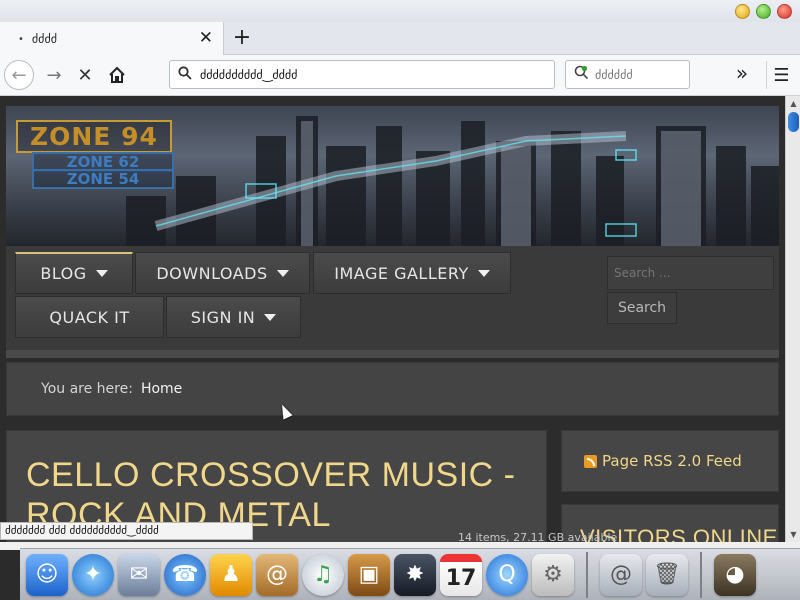  I want to click on nav-item-image-gallery: IMAGE GALLERY, so click(412, 273).